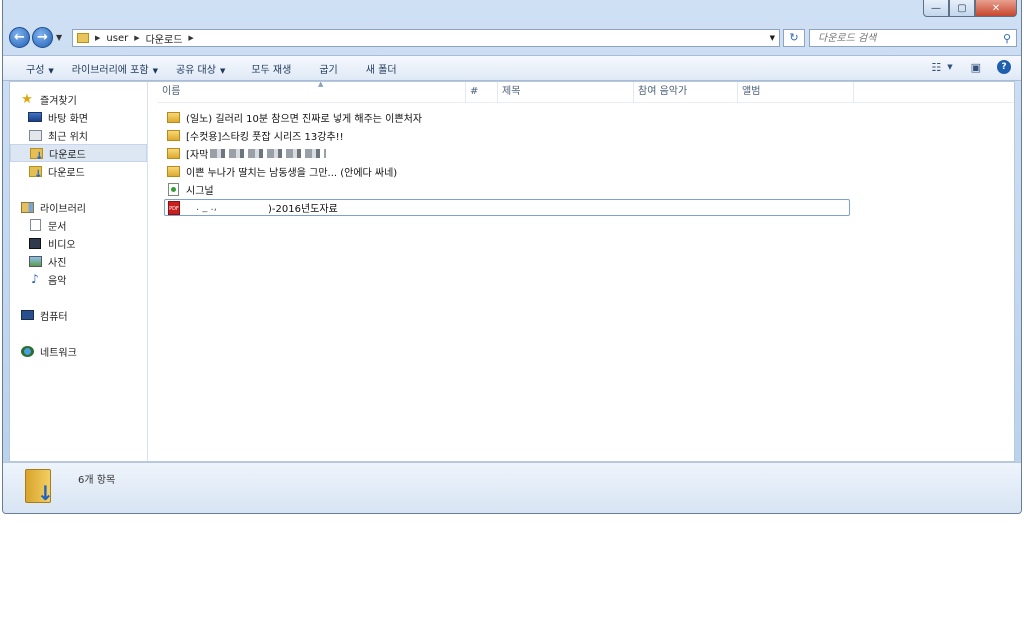 The image size is (1024, 633). Describe the element at coordinates (88, 351) in the screenshot. I see `sidebar-item-network: 네트워크` at that location.